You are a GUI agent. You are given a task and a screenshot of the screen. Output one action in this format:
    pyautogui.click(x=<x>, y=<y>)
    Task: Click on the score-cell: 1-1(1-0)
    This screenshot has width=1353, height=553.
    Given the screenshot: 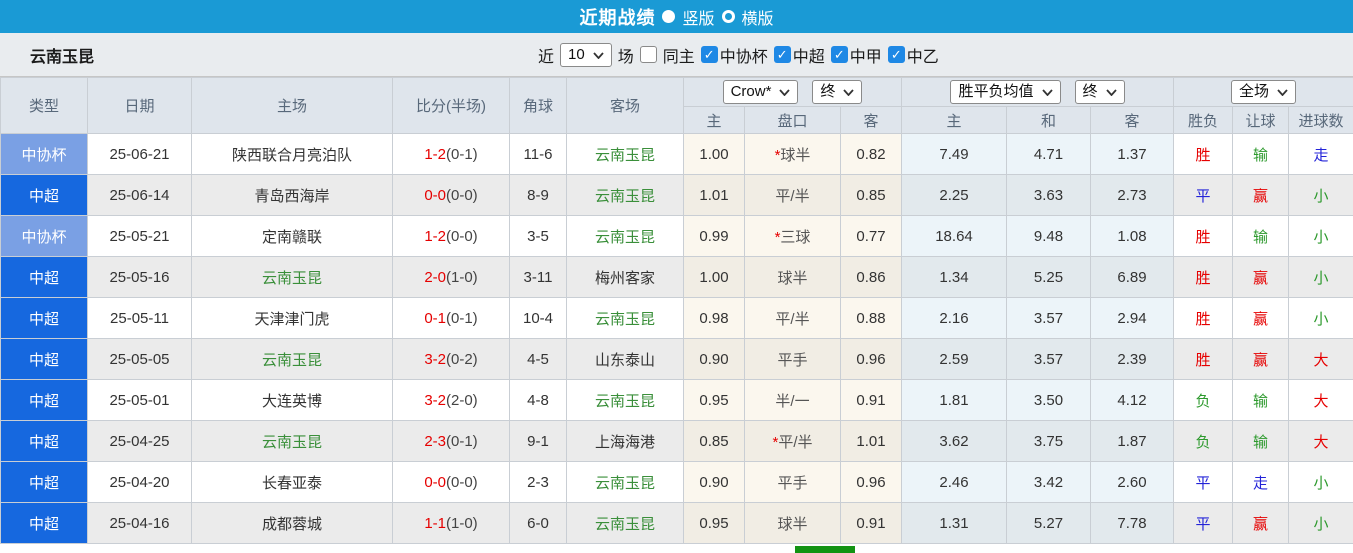 What is the action you would take?
    pyautogui.click(x=451, y=523)
    